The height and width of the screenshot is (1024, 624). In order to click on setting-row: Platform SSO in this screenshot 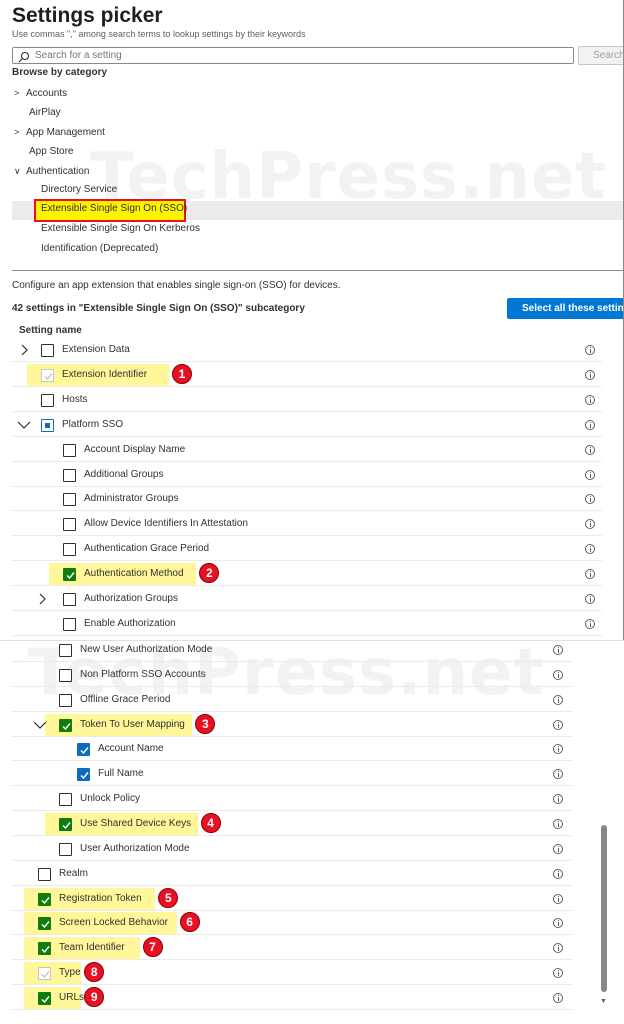, I will do `click(307, 425)`.